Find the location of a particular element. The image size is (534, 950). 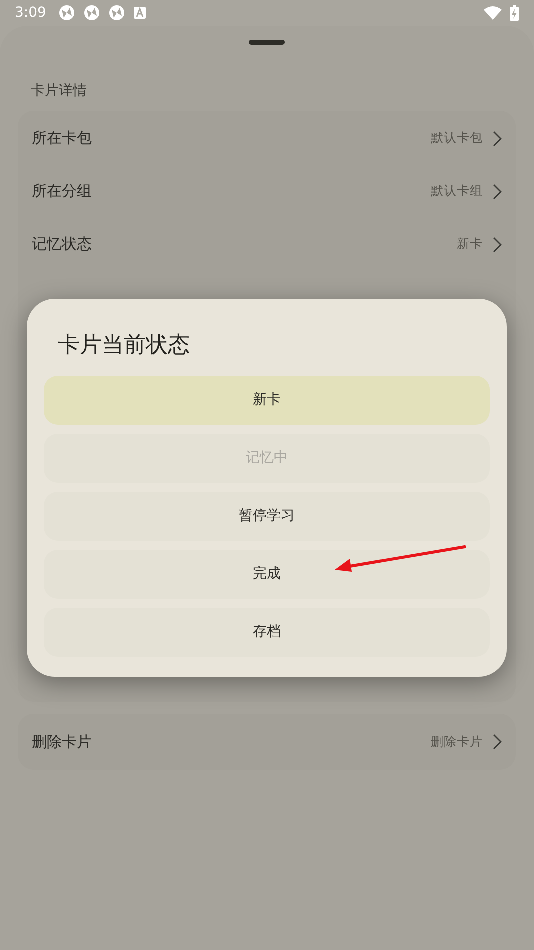

row-value: 默认卡组 is located at coordinates (457, 191).